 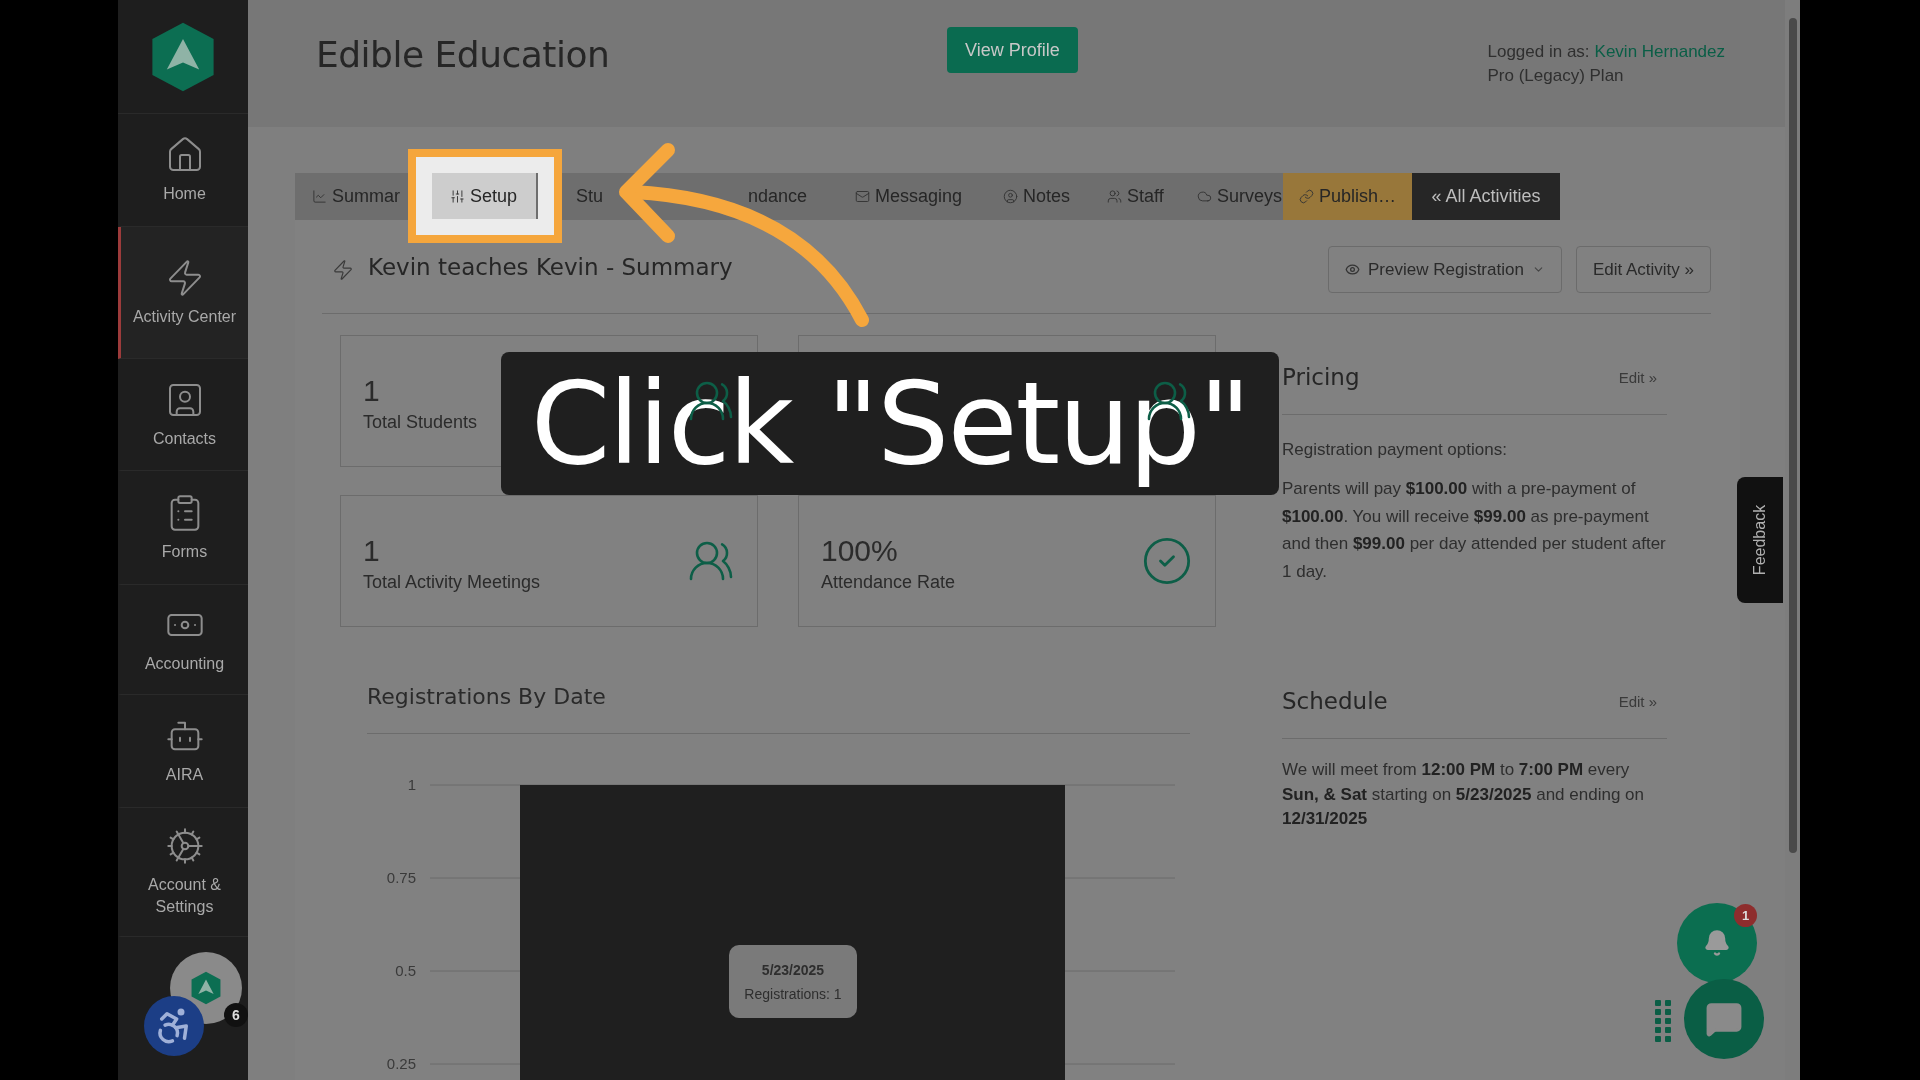 I want to click on stat-label: Total Students, so click(x=420, y=422).